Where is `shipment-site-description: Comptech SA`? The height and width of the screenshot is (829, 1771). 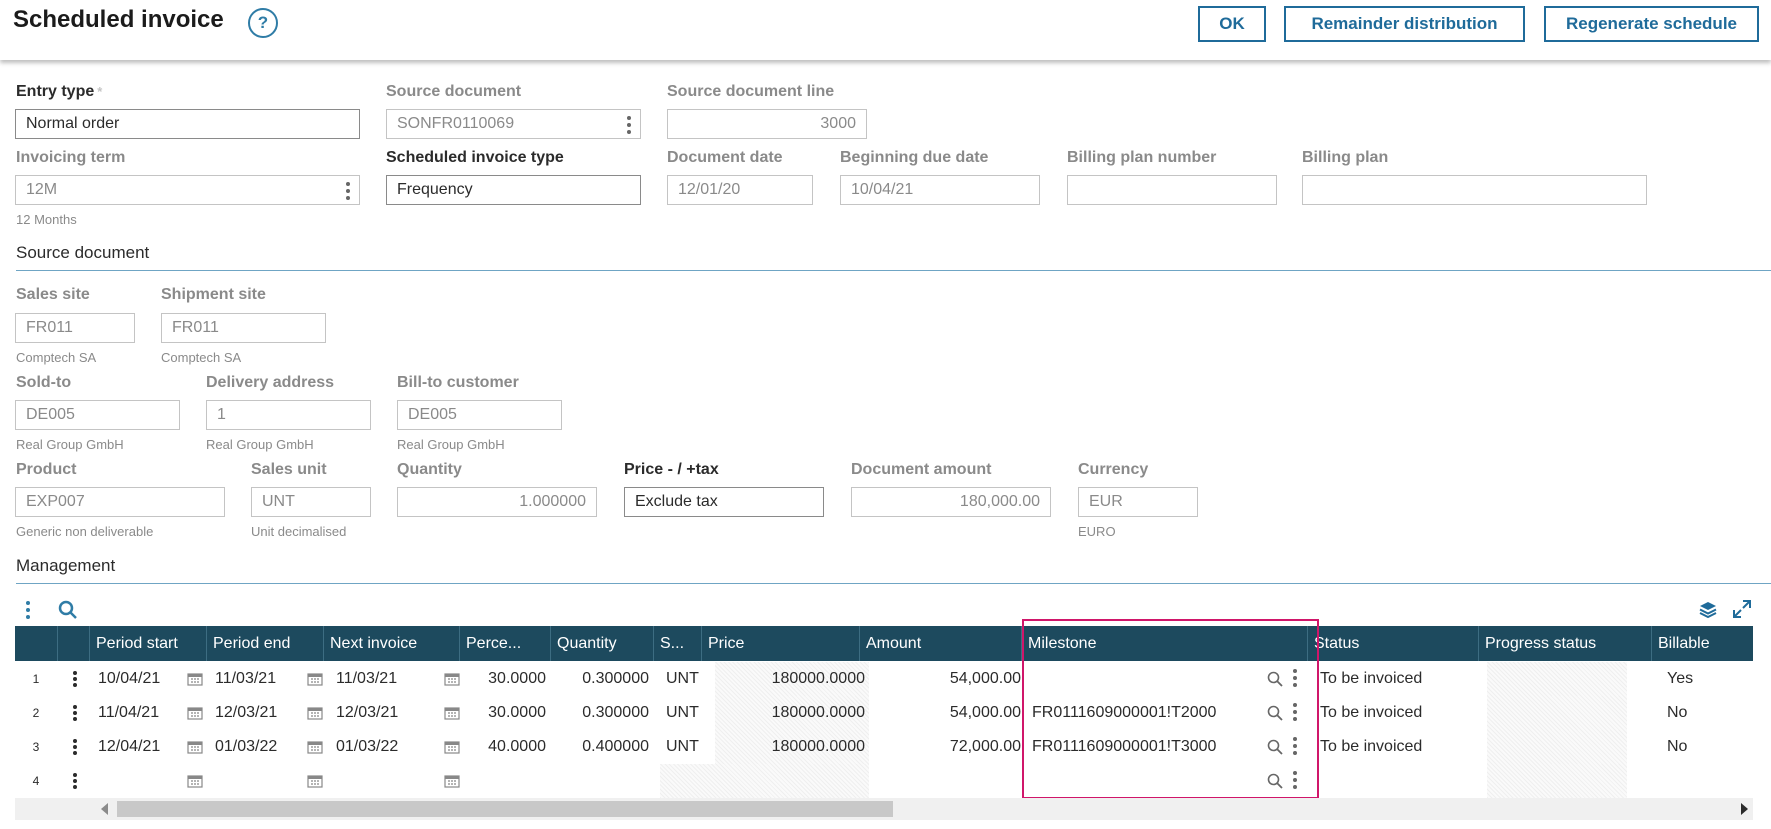 shipment-site-description: Comptech SA is located at coordinates (201, 357).